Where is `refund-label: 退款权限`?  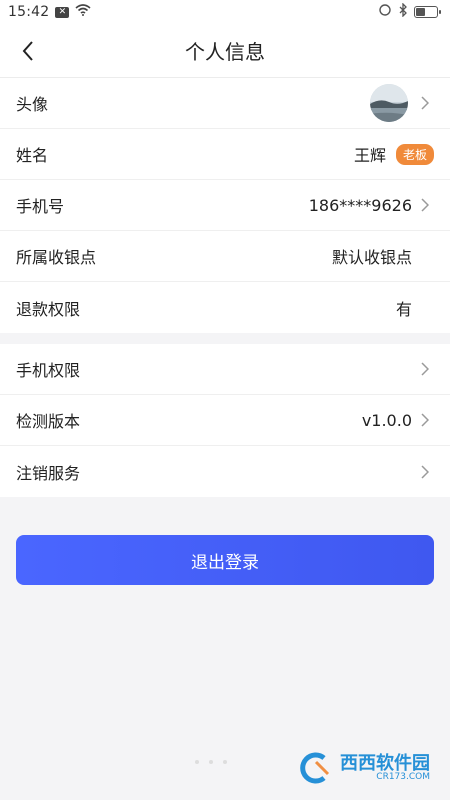
refund-label: 退款权限 is located at coordinates (48, 309).